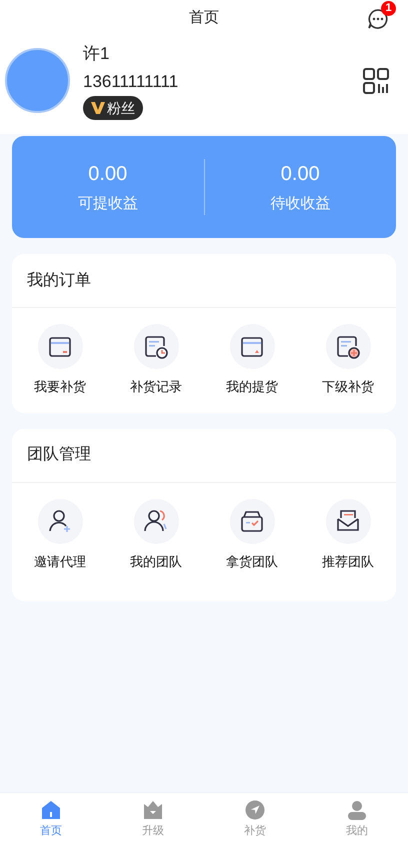 The height and width of the screenshot is (846, 408). Describe the element at coordinates (348, 534) in the screenshot. I see `menu-item: 推荐团队` at that location.